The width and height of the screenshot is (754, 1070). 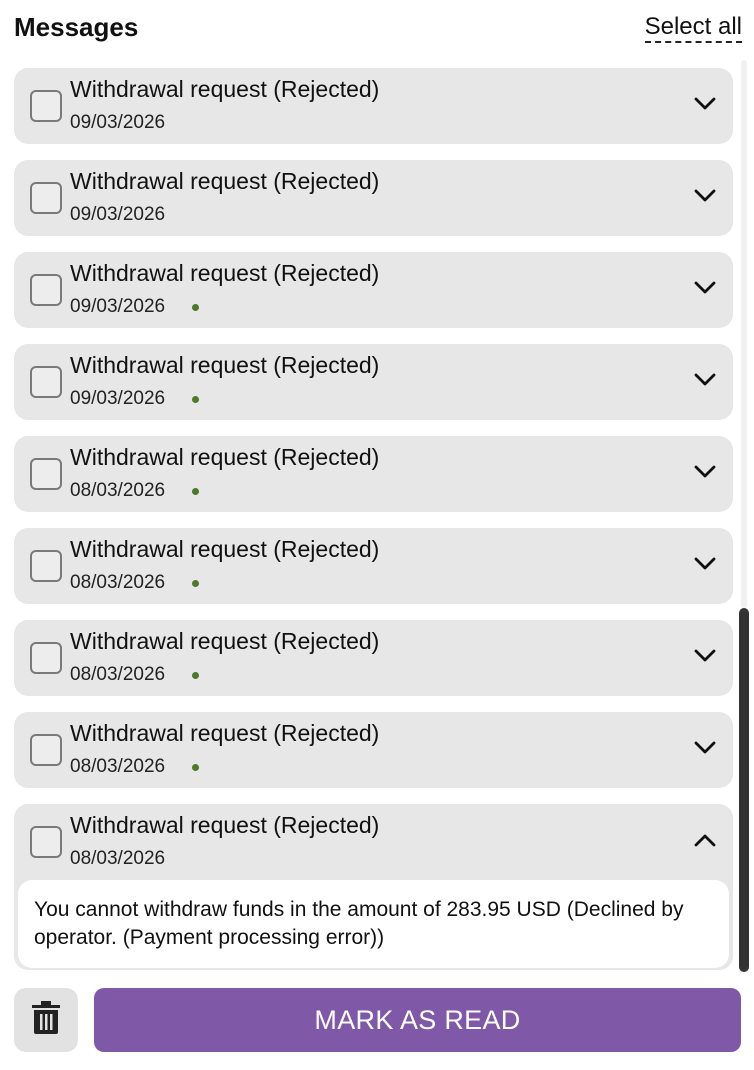 I want to click on page-title: Messages, so click(x=76, y=27).